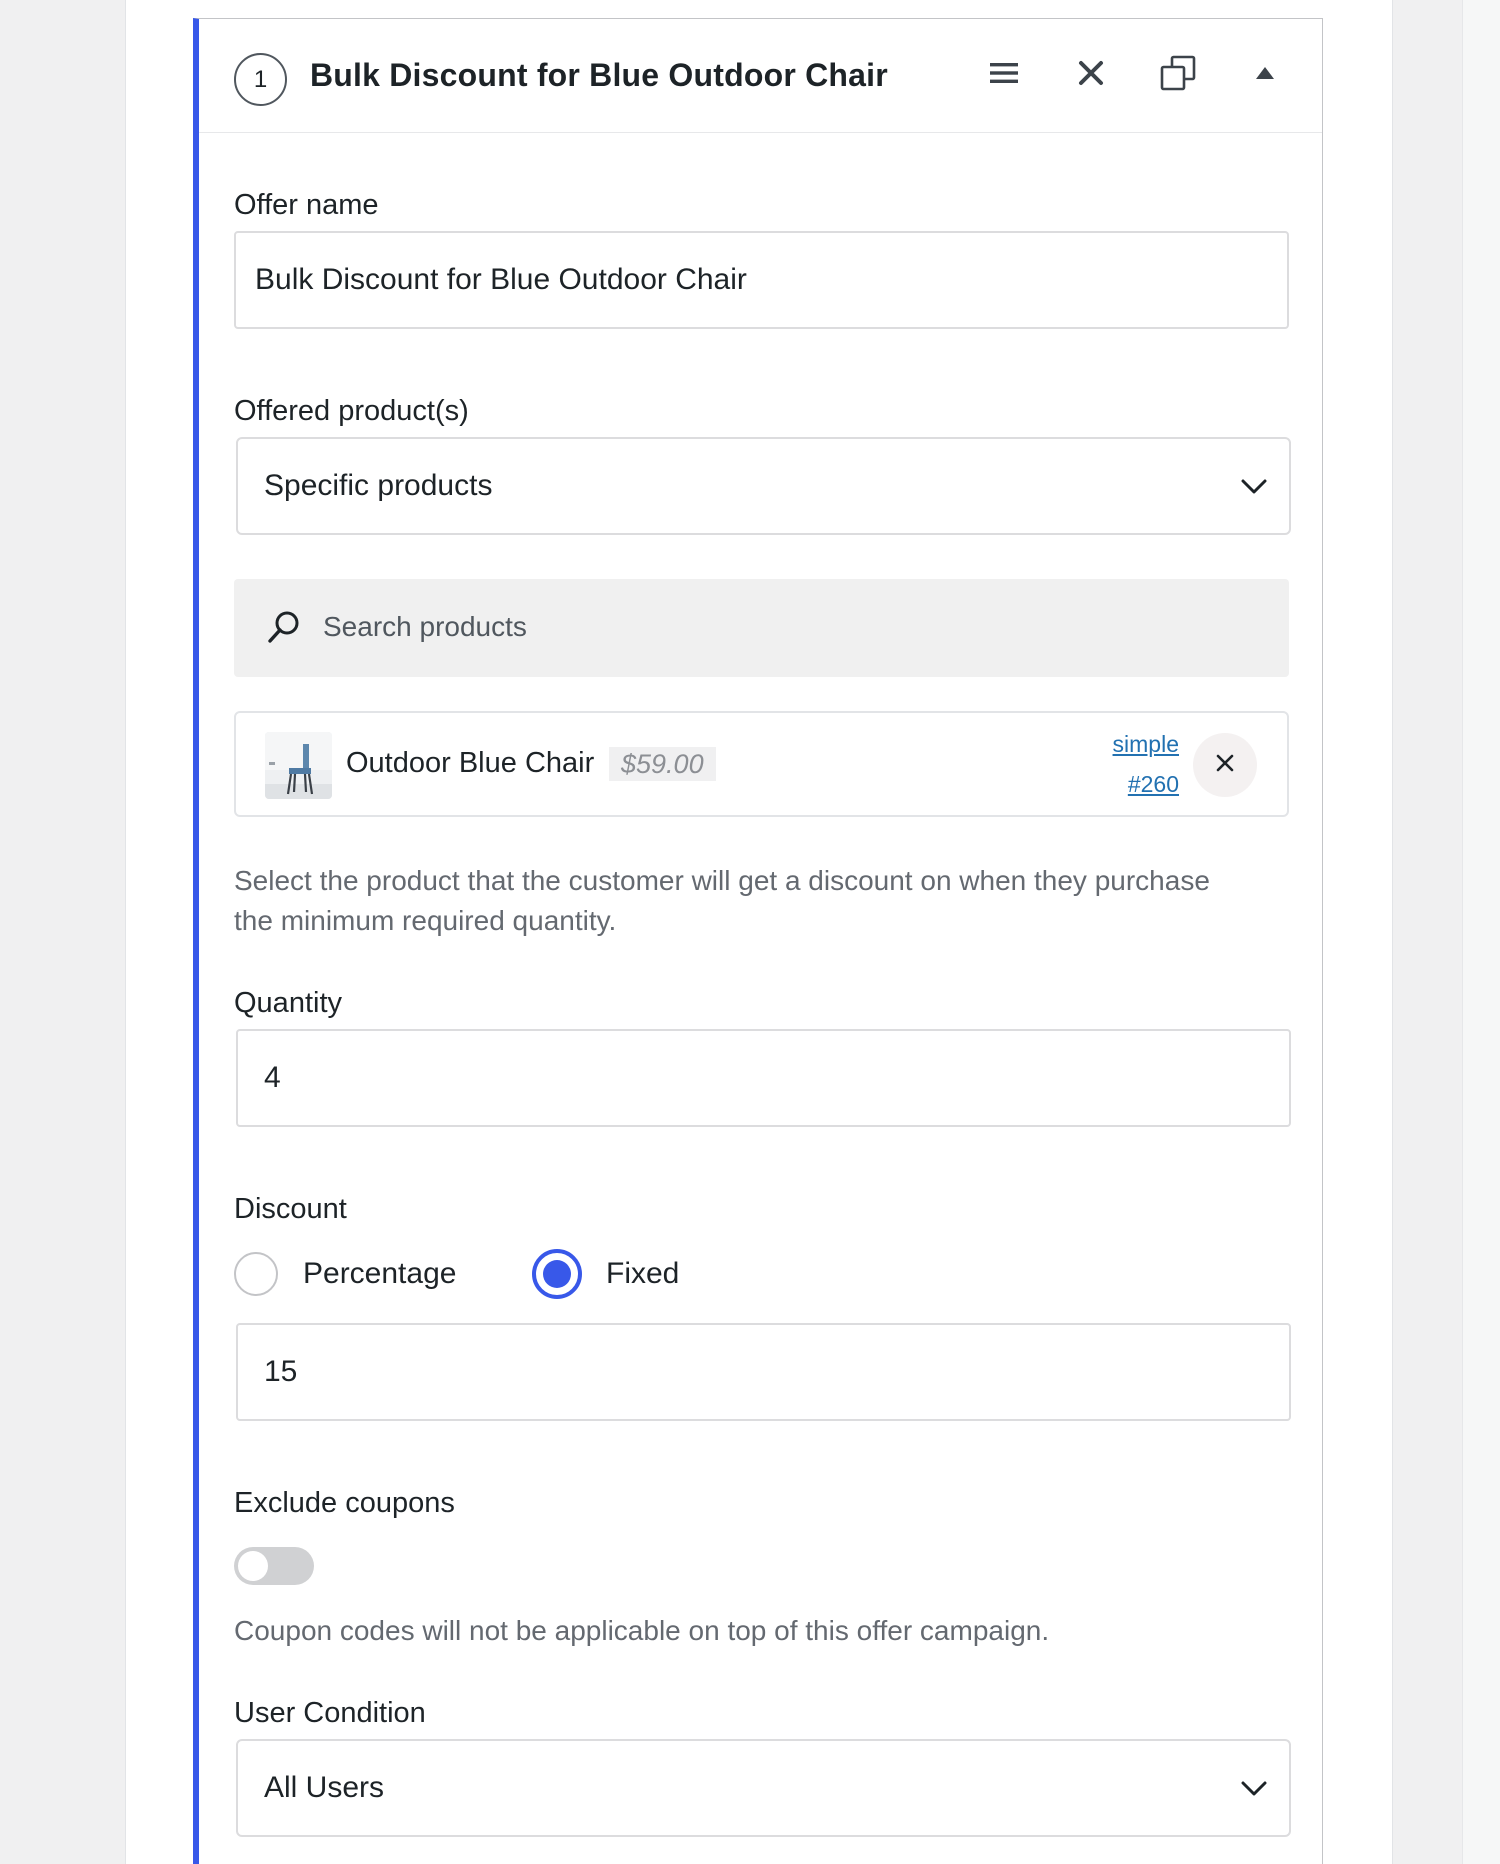  What do you see at coordinates (330, 1713) in the screenshot?
I see `user-condition-label: User Condition` at bounding box center [330, 1713].